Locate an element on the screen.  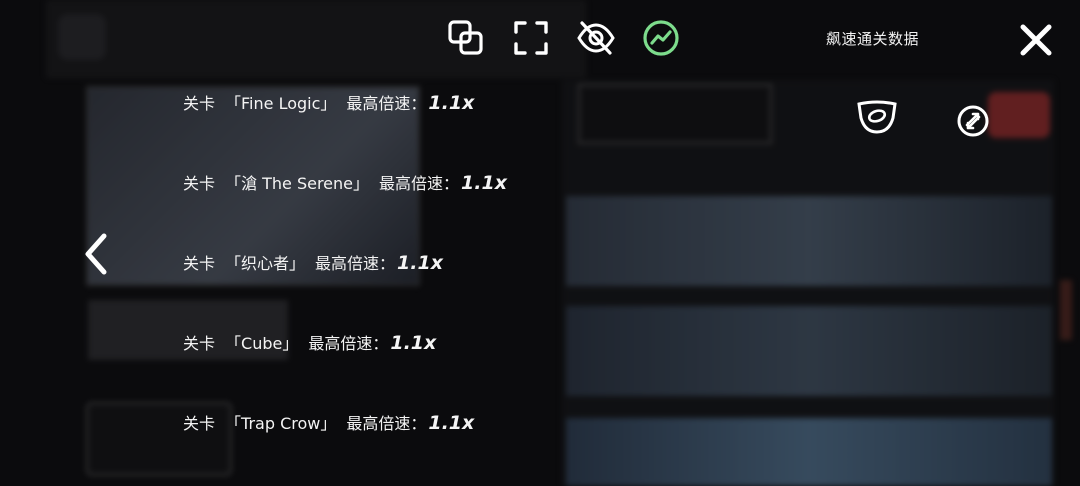
bg-red-badge is located at coordinates (1019, 115).